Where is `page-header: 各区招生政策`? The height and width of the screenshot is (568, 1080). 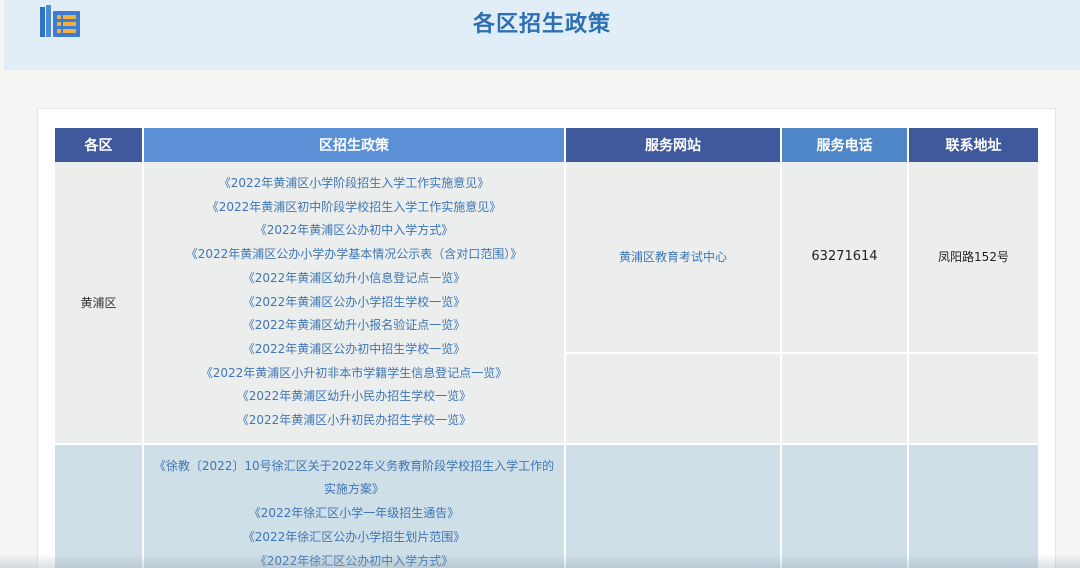
page-header: 各区招生政策 is located at coordinates (542, 35).